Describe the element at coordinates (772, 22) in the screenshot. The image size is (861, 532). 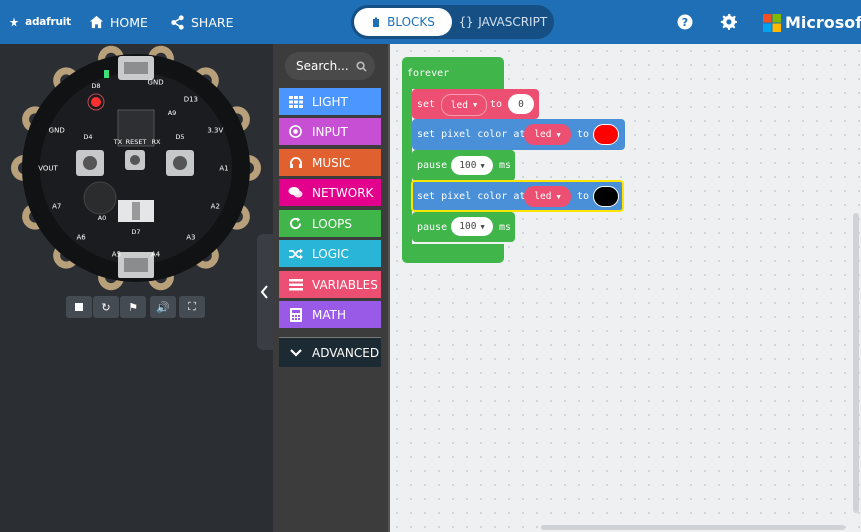
I see `microsoft-icon` at that location.